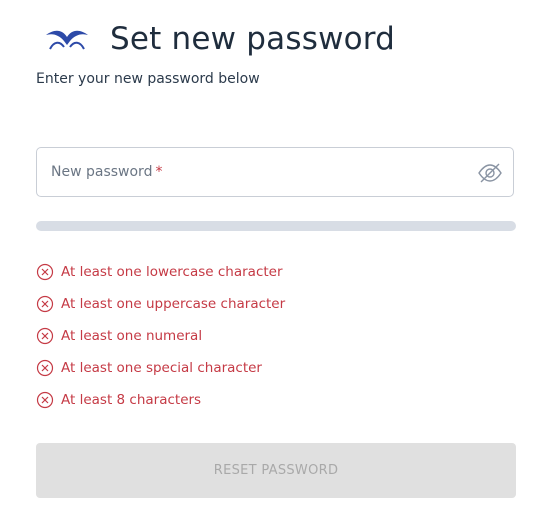  What do you see at coordinates (276, 470) in the screenshot?
I see `reset-password-button: RESET PASSWORD` at bounding box center [276, 470].